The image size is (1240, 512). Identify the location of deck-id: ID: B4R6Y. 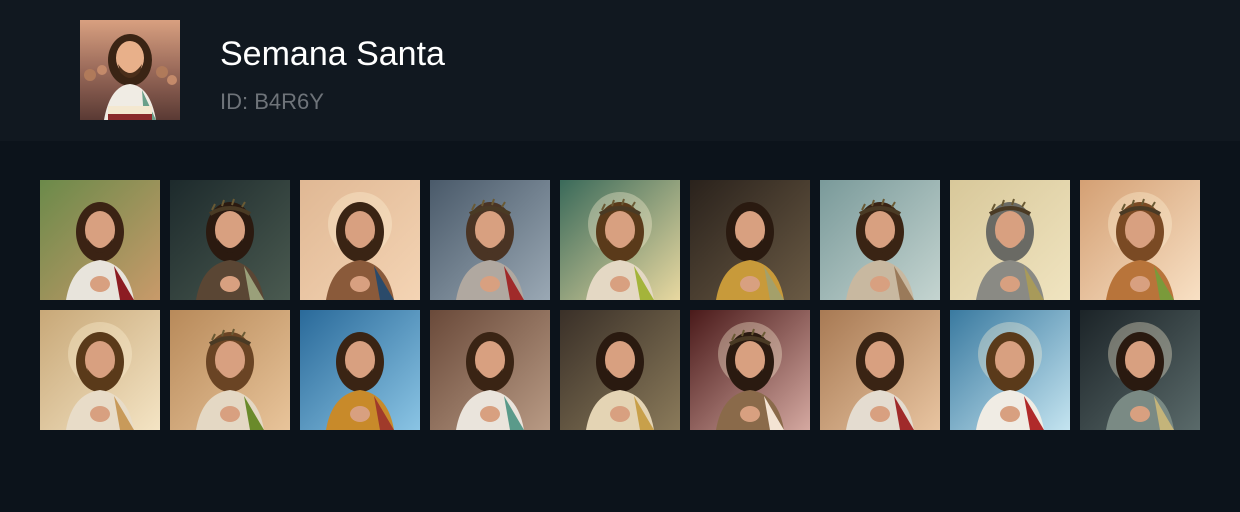
(272, 101).